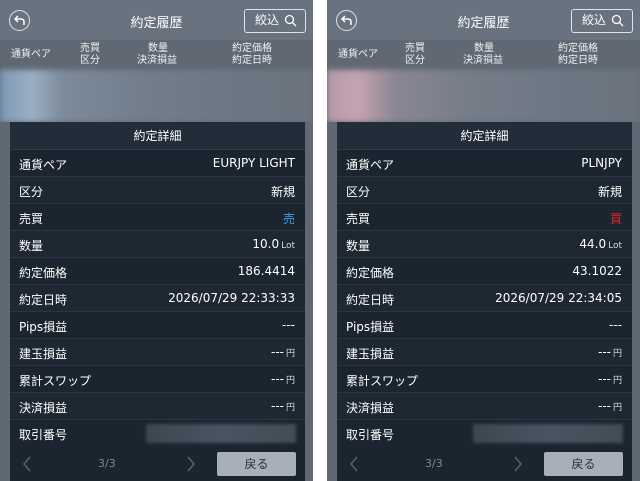  I want to click on row-value: 2026/07/29 22:34:05, so click(558, 298).